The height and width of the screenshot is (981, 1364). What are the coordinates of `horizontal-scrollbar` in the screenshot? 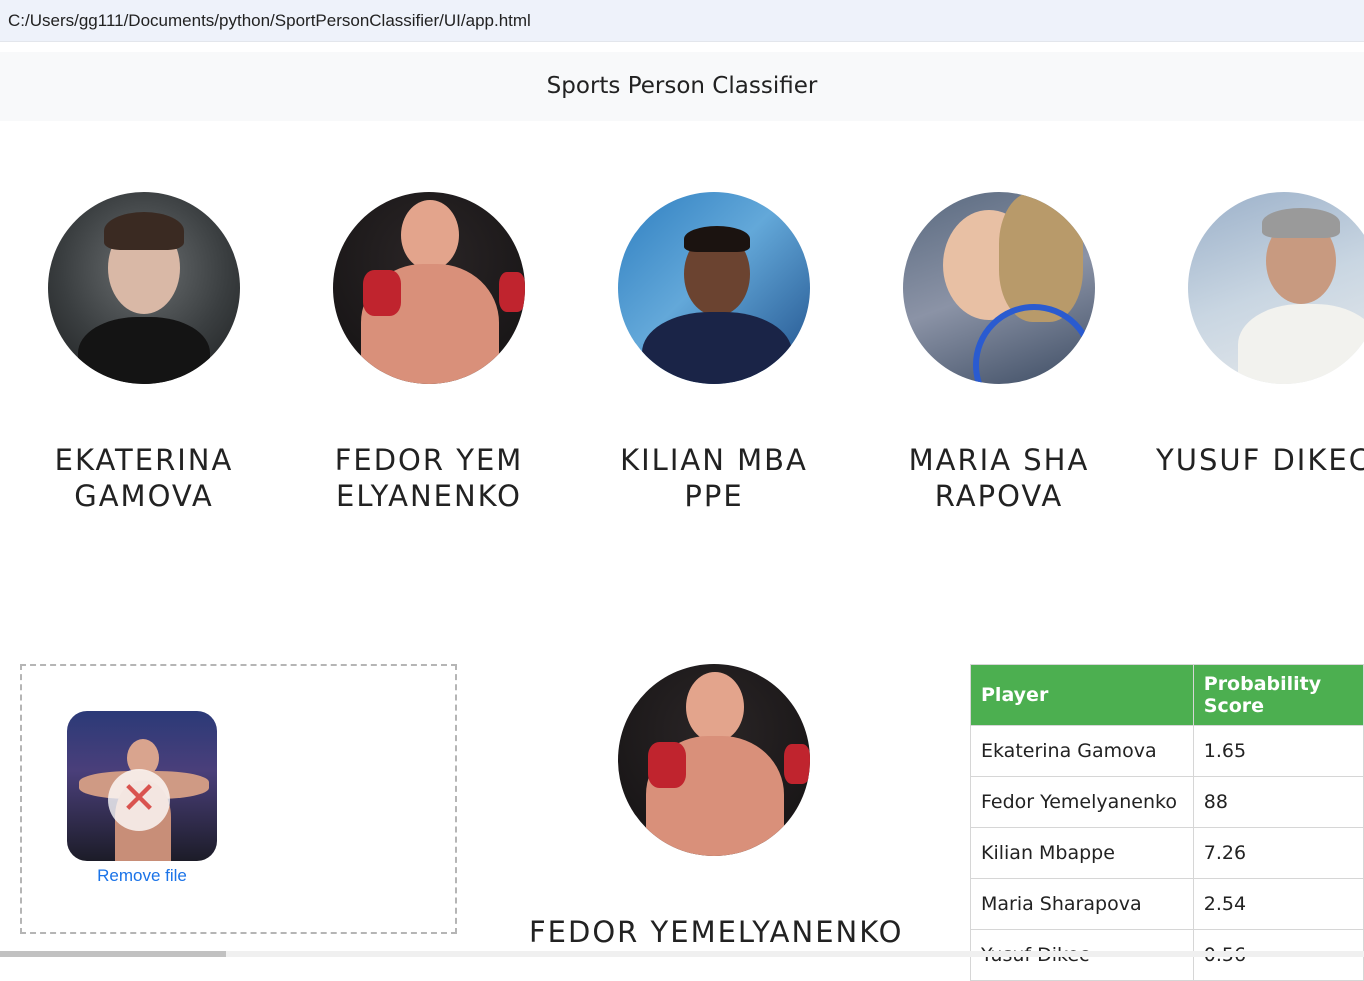 It's located at (682, 954).